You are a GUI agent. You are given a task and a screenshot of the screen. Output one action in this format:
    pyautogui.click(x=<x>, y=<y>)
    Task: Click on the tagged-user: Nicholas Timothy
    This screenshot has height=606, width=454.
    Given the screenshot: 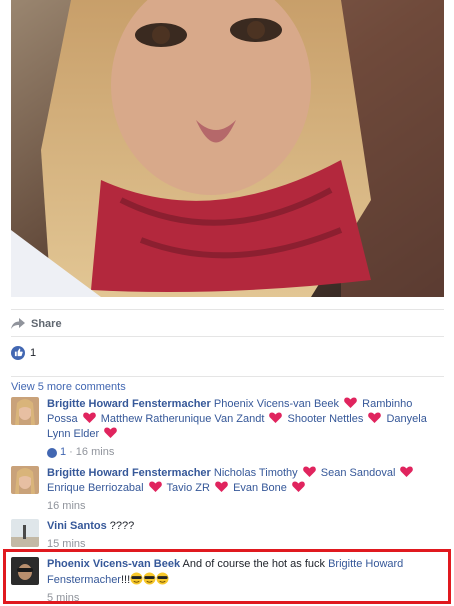 What is the action you would take?
    pyautogui.click(x=256, y=473)
    